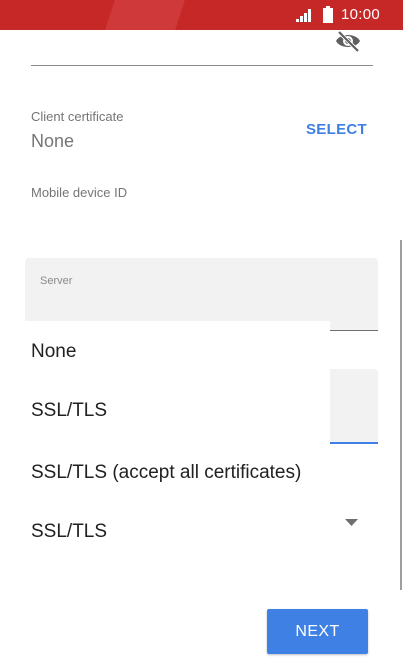  Describe the element at coordinates (166, 473) in the screenshot. I see `dropdown-option-ssl-tls-accept-all: SSL/TLS (accept all certificates)` at that location.